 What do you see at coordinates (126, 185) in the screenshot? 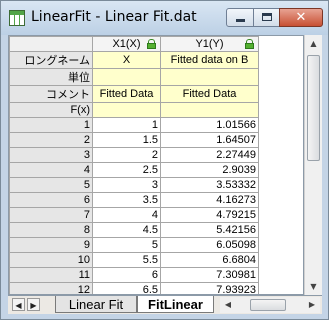
I see `x-value-cell: 3` at bounding box center [126, 185].